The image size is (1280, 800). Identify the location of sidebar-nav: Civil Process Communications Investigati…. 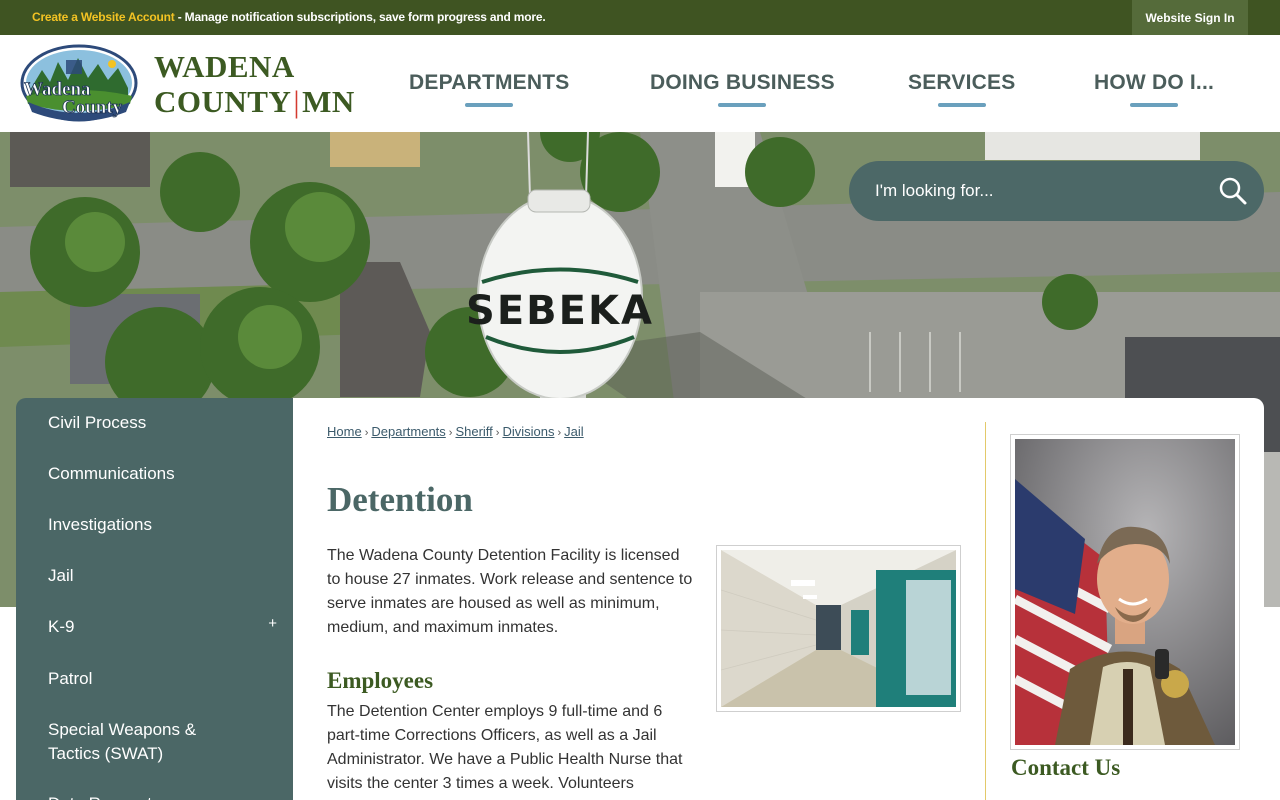
(154, 599).